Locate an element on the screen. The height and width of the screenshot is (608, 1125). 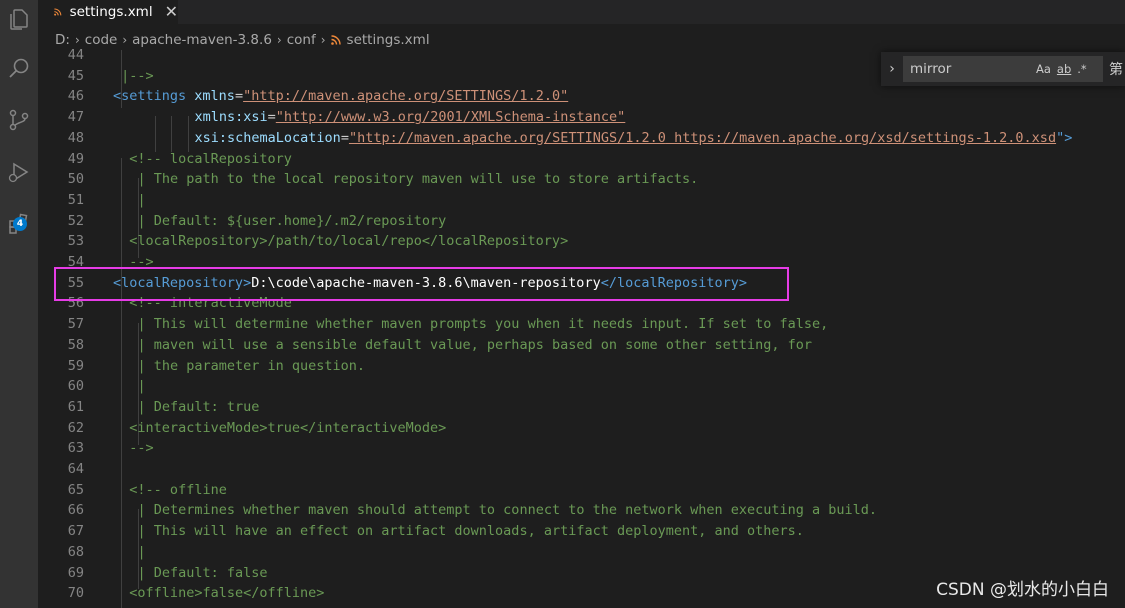
code-line-65: 65 <!-- offline is located at coordinates (581, 490).